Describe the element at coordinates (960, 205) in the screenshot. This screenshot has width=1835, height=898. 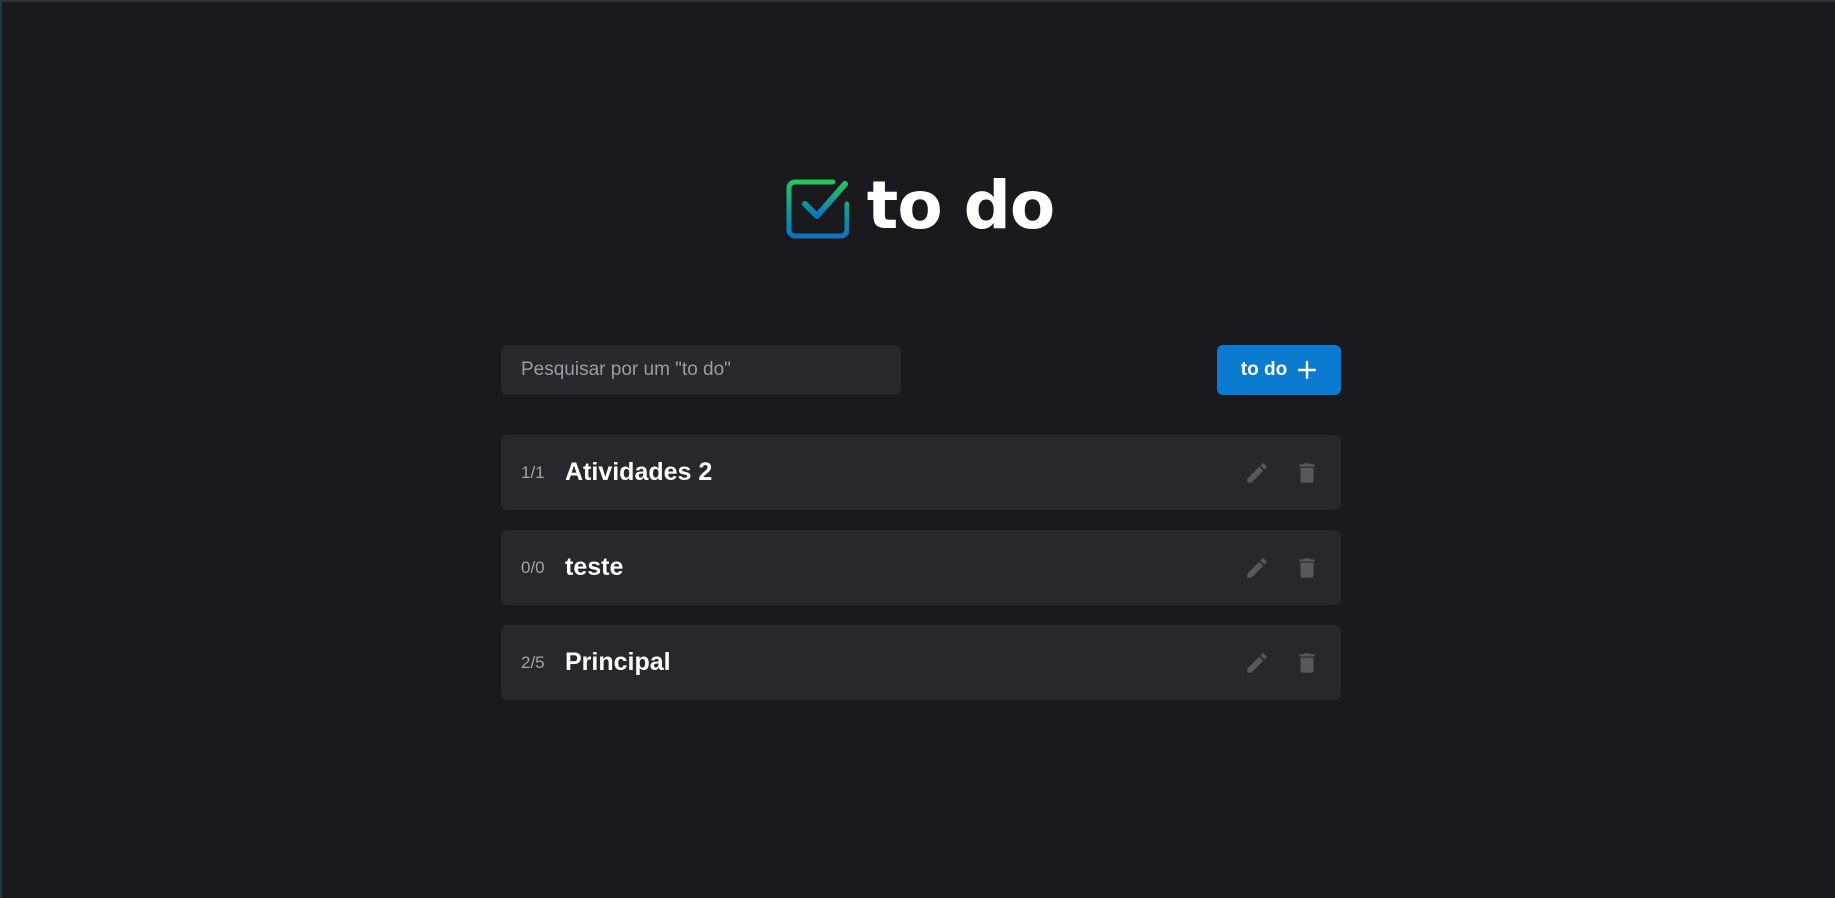
I see `app-title: to do` at that location.